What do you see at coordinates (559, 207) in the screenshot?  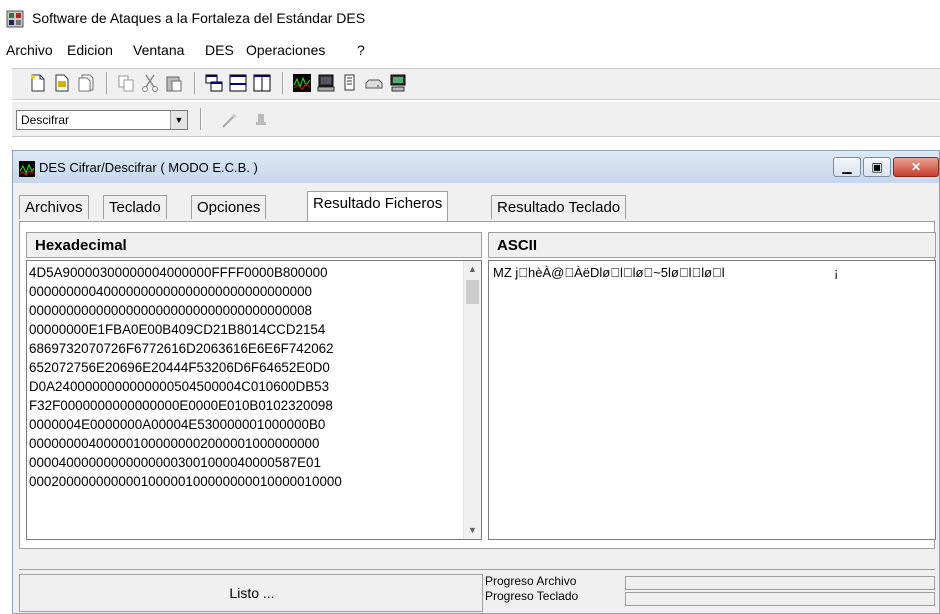 I see `tab-resultado-teclado: Resultado Teclado` at bounding box center [559, 207].